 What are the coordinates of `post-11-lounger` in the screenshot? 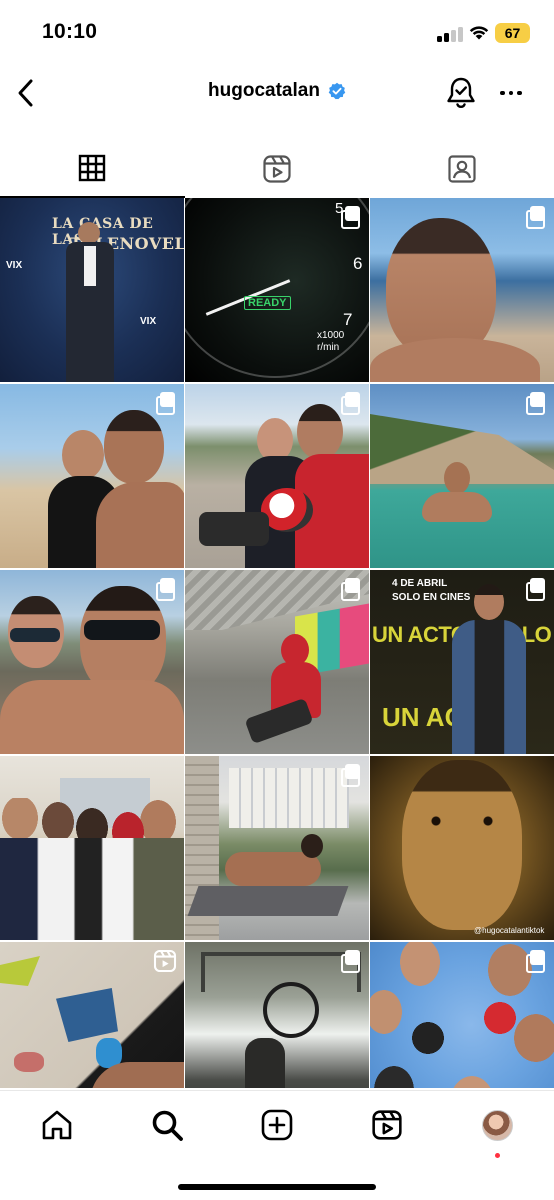 It's located at (268, 901).